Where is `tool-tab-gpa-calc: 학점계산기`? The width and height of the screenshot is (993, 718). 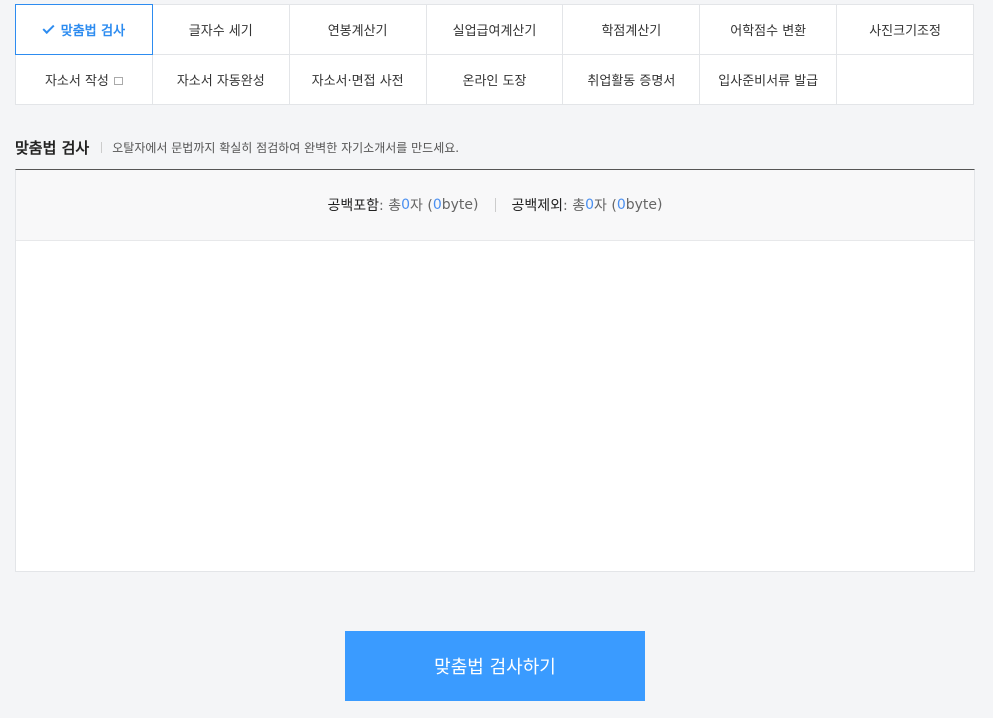 tool-tab-gpa-calc: 학점계산기 is located at coordinates (632, 30).